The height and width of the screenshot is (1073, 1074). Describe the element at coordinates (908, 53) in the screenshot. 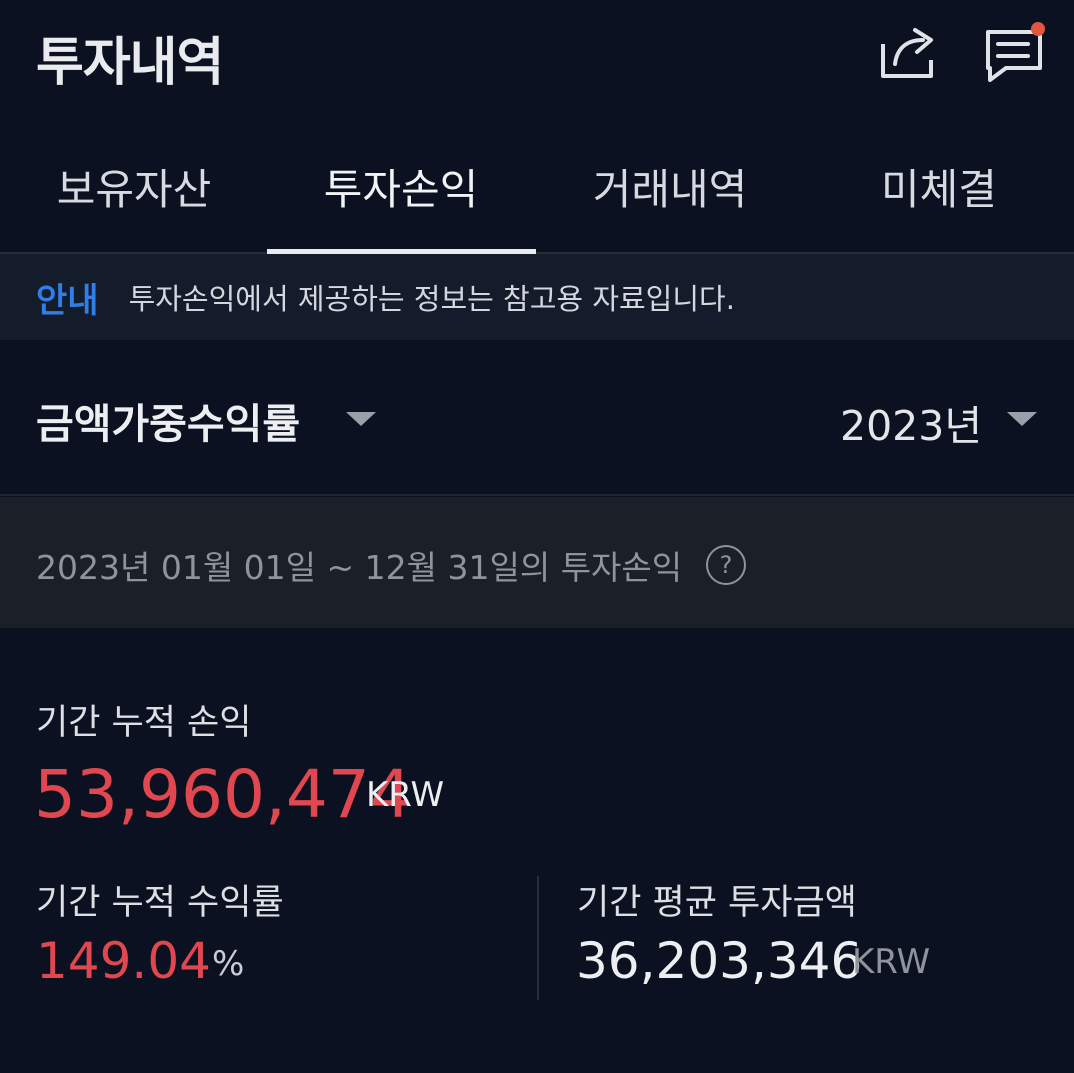

I see `share-icon` at that location.